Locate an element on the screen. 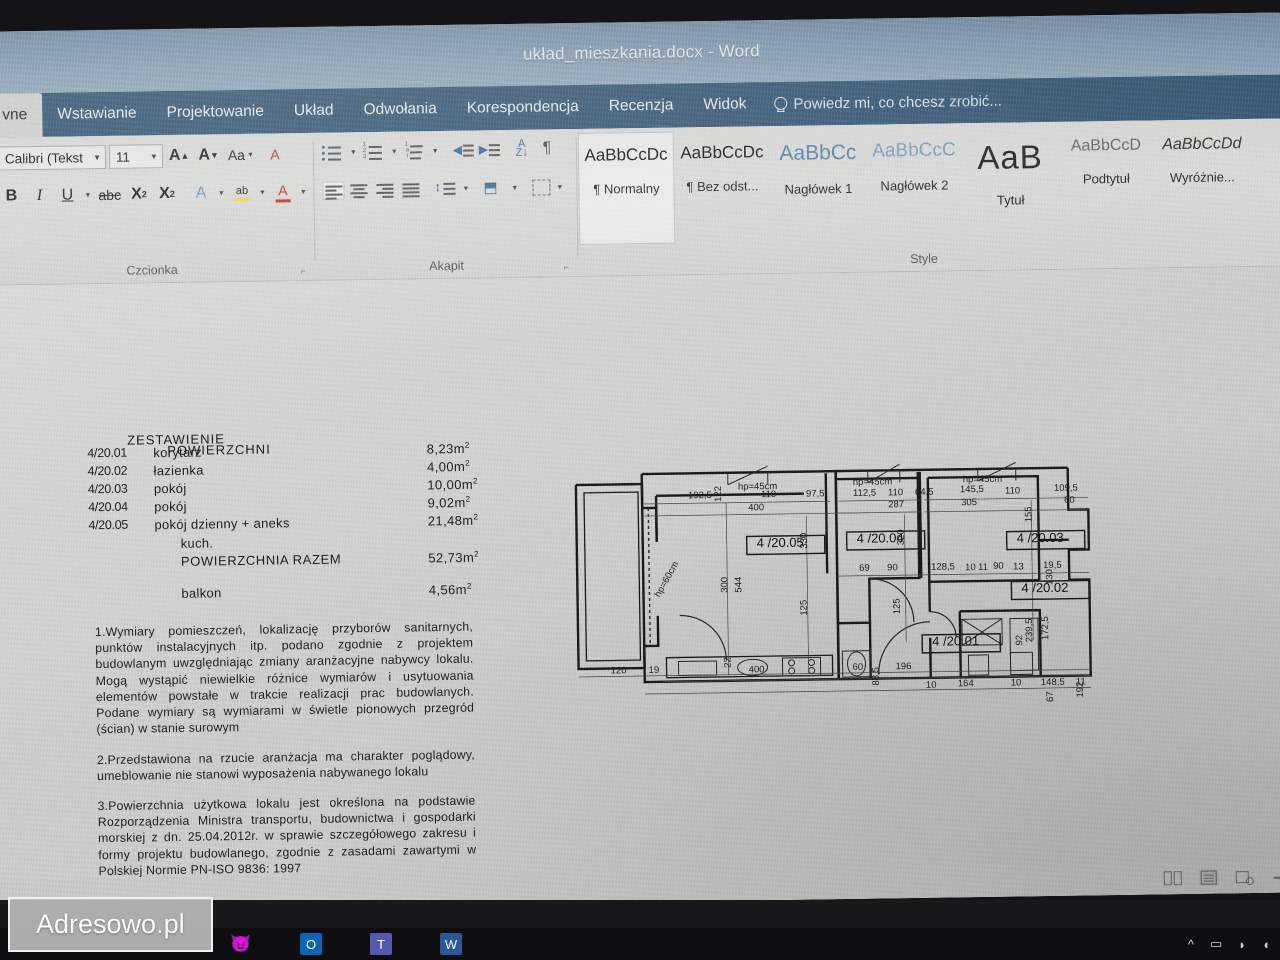 The image size is (1280, 960). system-tray: ^ ▭ ◗ ◖ is located at coordinates (1229, 944).